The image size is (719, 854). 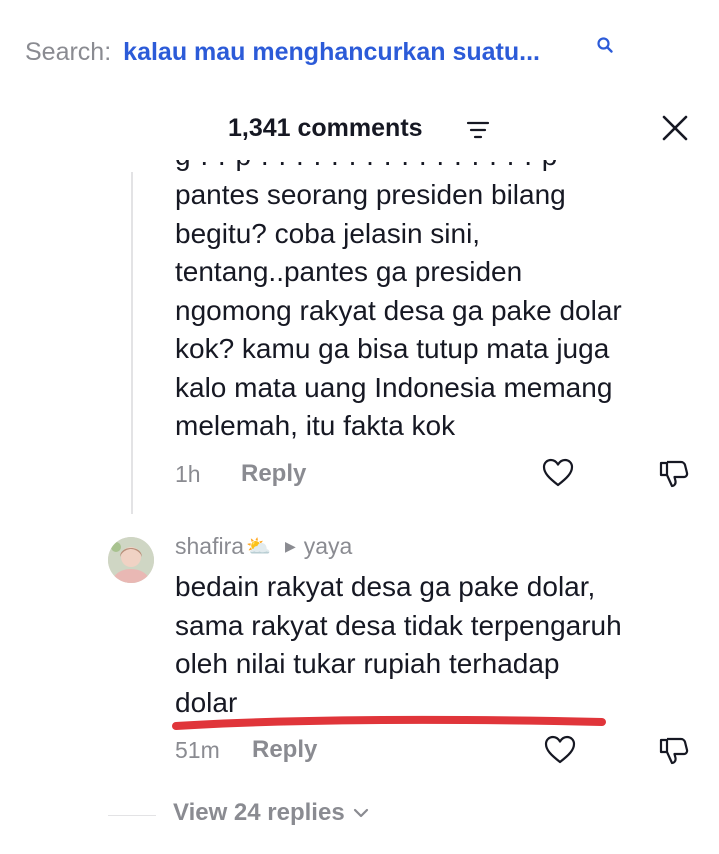 What do you see at coordinates (197, 750) in the screenshot?
I see `comment-time: 51m` at bounding box center [197, 750].